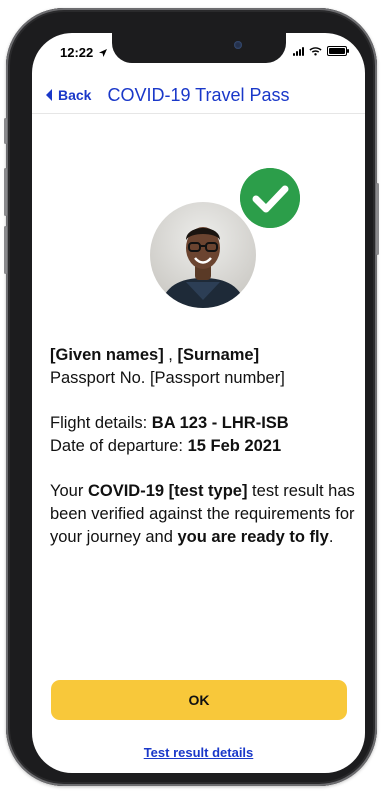 The image size is (385, 793). I want to click on ok-label: OK, so click(199, 700).